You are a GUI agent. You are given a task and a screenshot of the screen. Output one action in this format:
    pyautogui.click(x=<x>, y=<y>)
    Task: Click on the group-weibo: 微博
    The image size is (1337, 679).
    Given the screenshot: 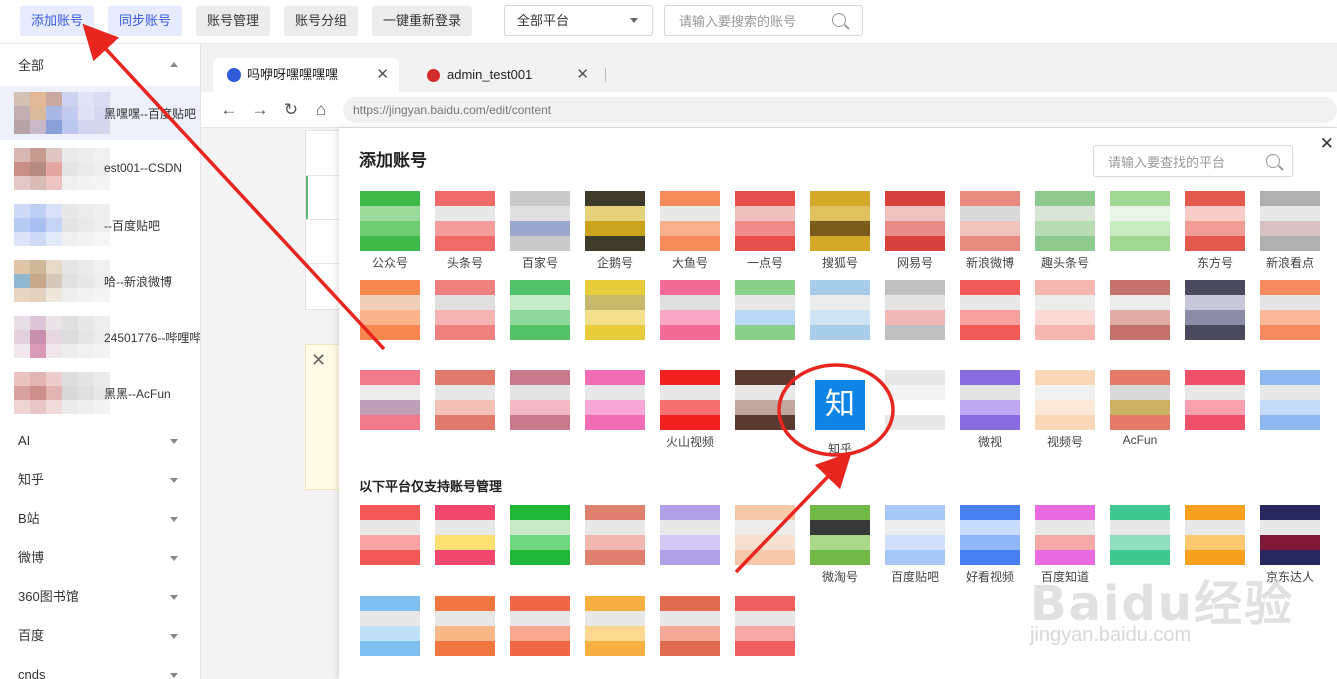 What is the action you would take?
    pyautogui.click(x=100, y=558)
    